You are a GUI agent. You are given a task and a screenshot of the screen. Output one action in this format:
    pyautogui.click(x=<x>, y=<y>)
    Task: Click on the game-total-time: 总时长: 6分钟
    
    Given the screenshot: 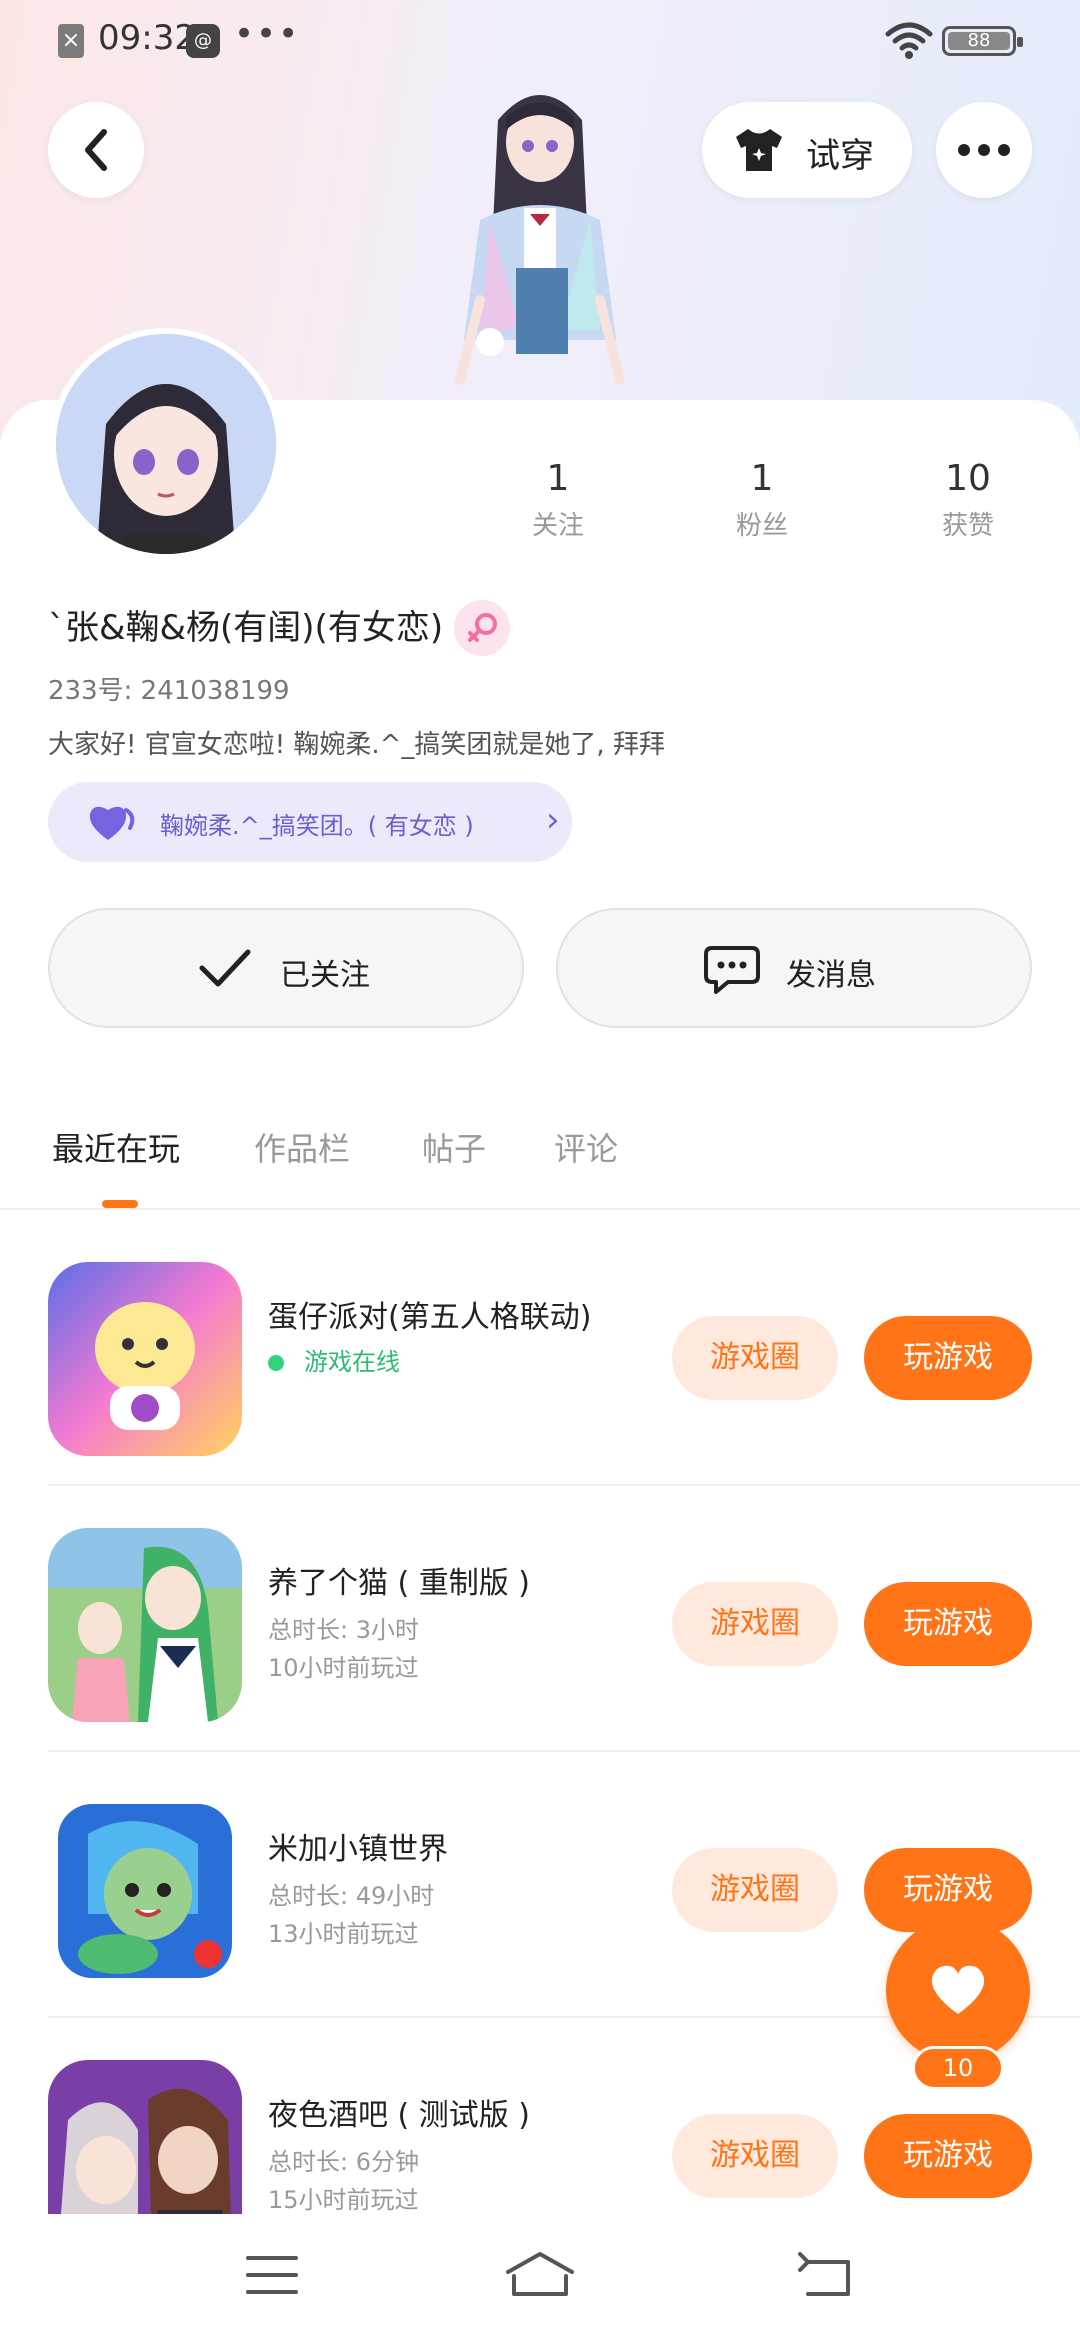 What is the action you would take?
    pyautogui.click(x=343, y=2162)
    